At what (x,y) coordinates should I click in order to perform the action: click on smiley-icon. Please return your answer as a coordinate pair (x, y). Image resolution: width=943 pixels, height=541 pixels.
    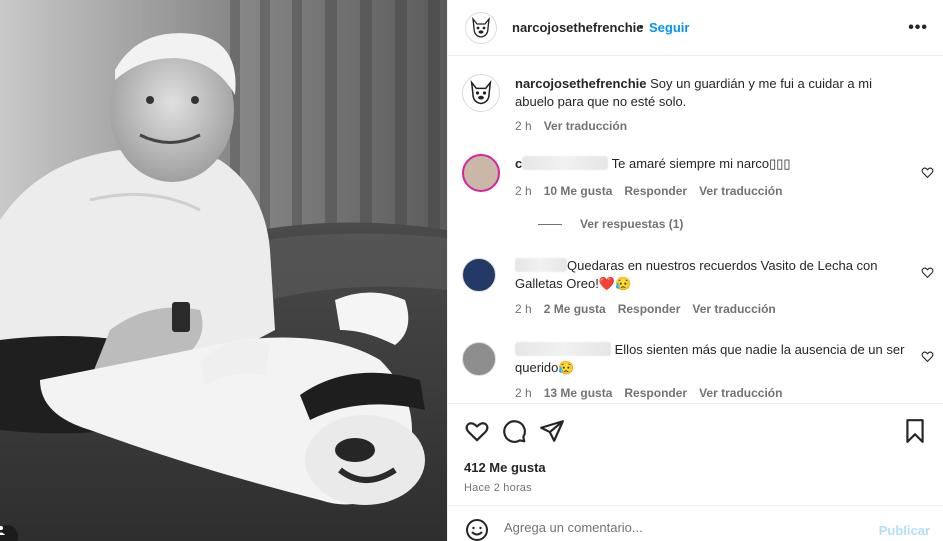
    Looking at the image, I should click on (477, 529).